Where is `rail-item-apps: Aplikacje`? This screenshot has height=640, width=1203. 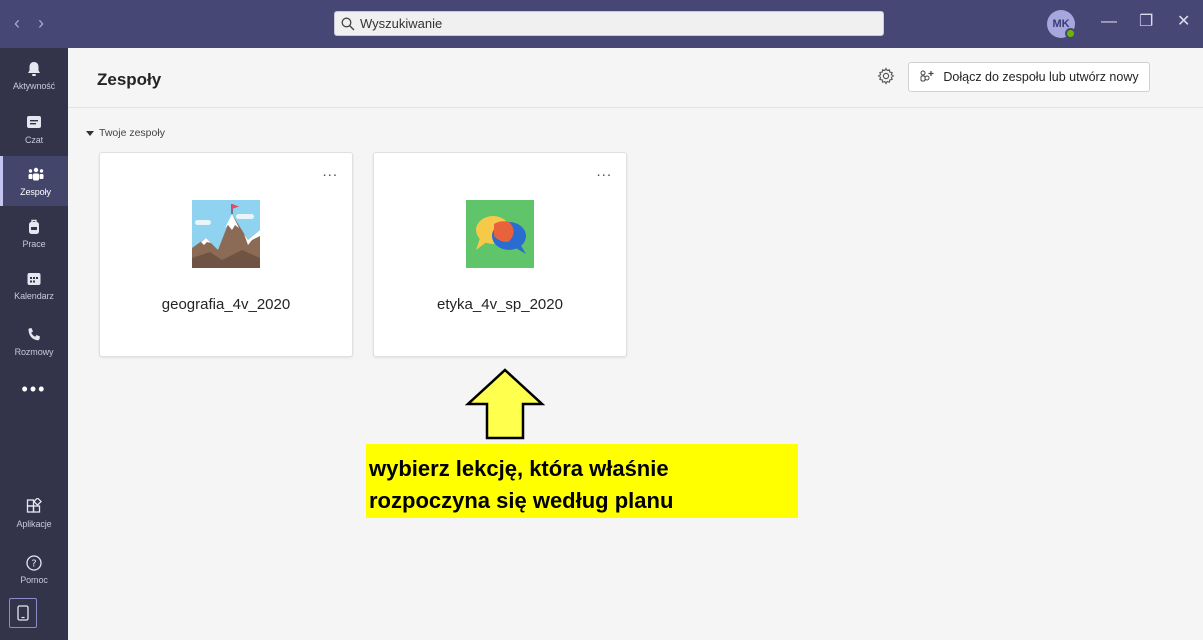 rail-item-apps: Aplikacje is located at coordinates (34, 513).